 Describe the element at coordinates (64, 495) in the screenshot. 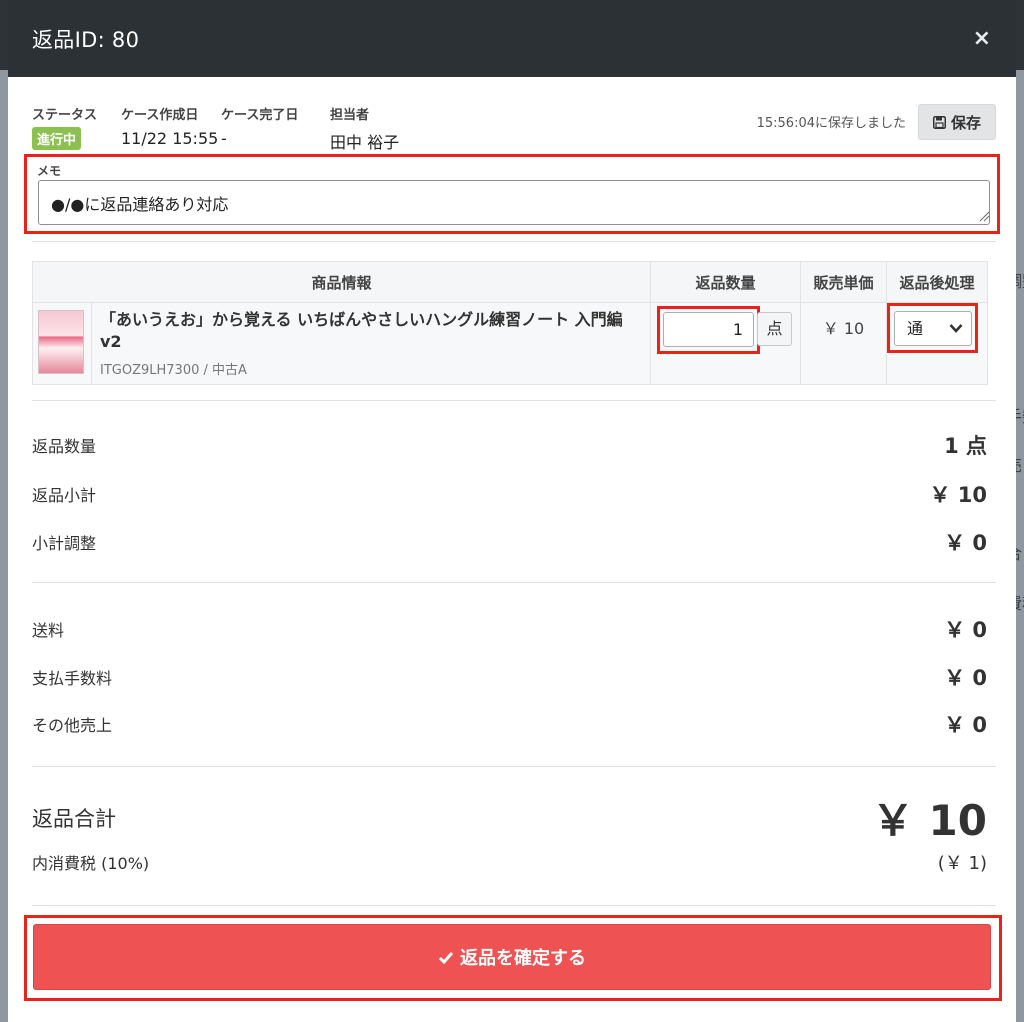

I see `subtotal-label: 返品小計` at that location.